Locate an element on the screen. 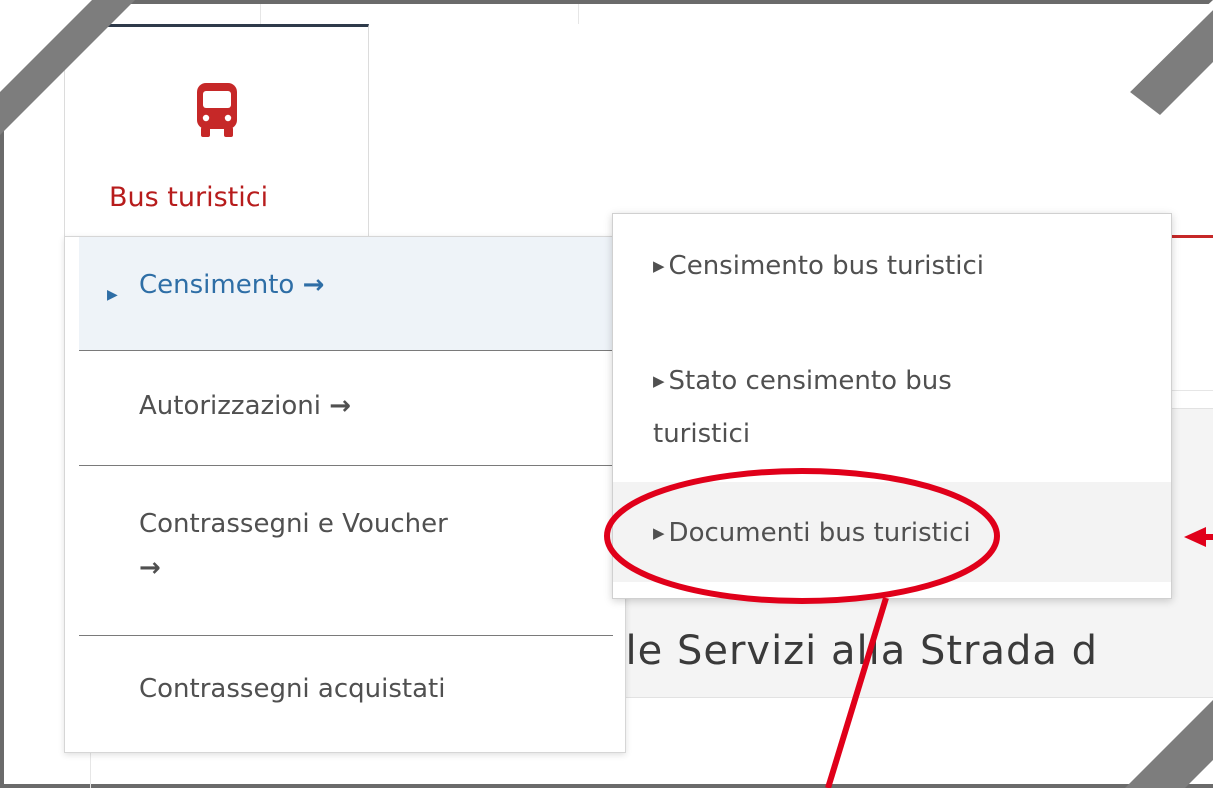 The height and width of the screenshot is (788, 1213). menu-item-label: Contrassegni acquistati is located at coordinates (292, 689).